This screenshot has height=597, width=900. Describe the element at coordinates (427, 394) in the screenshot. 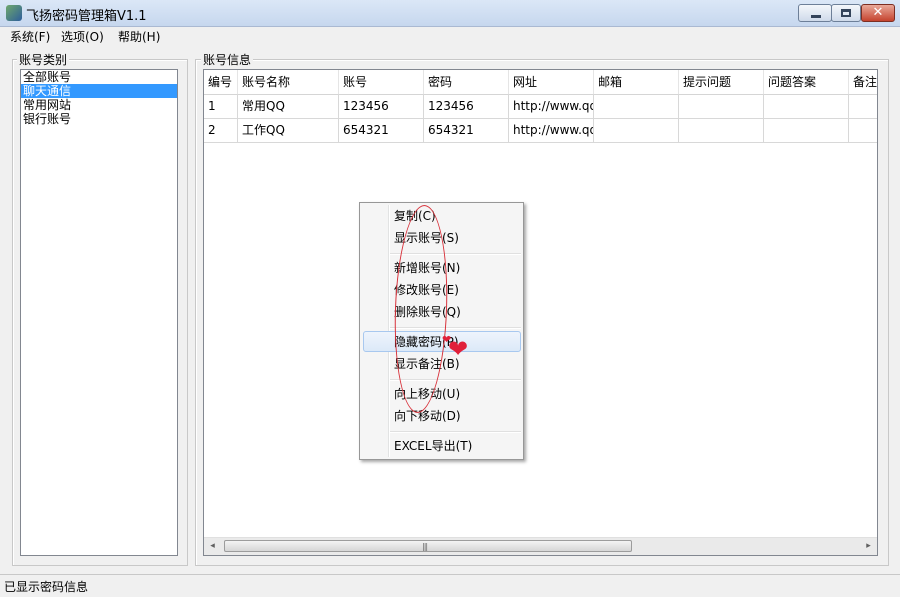

I see `ctx-move-up: 向上移动(U)` at that location.